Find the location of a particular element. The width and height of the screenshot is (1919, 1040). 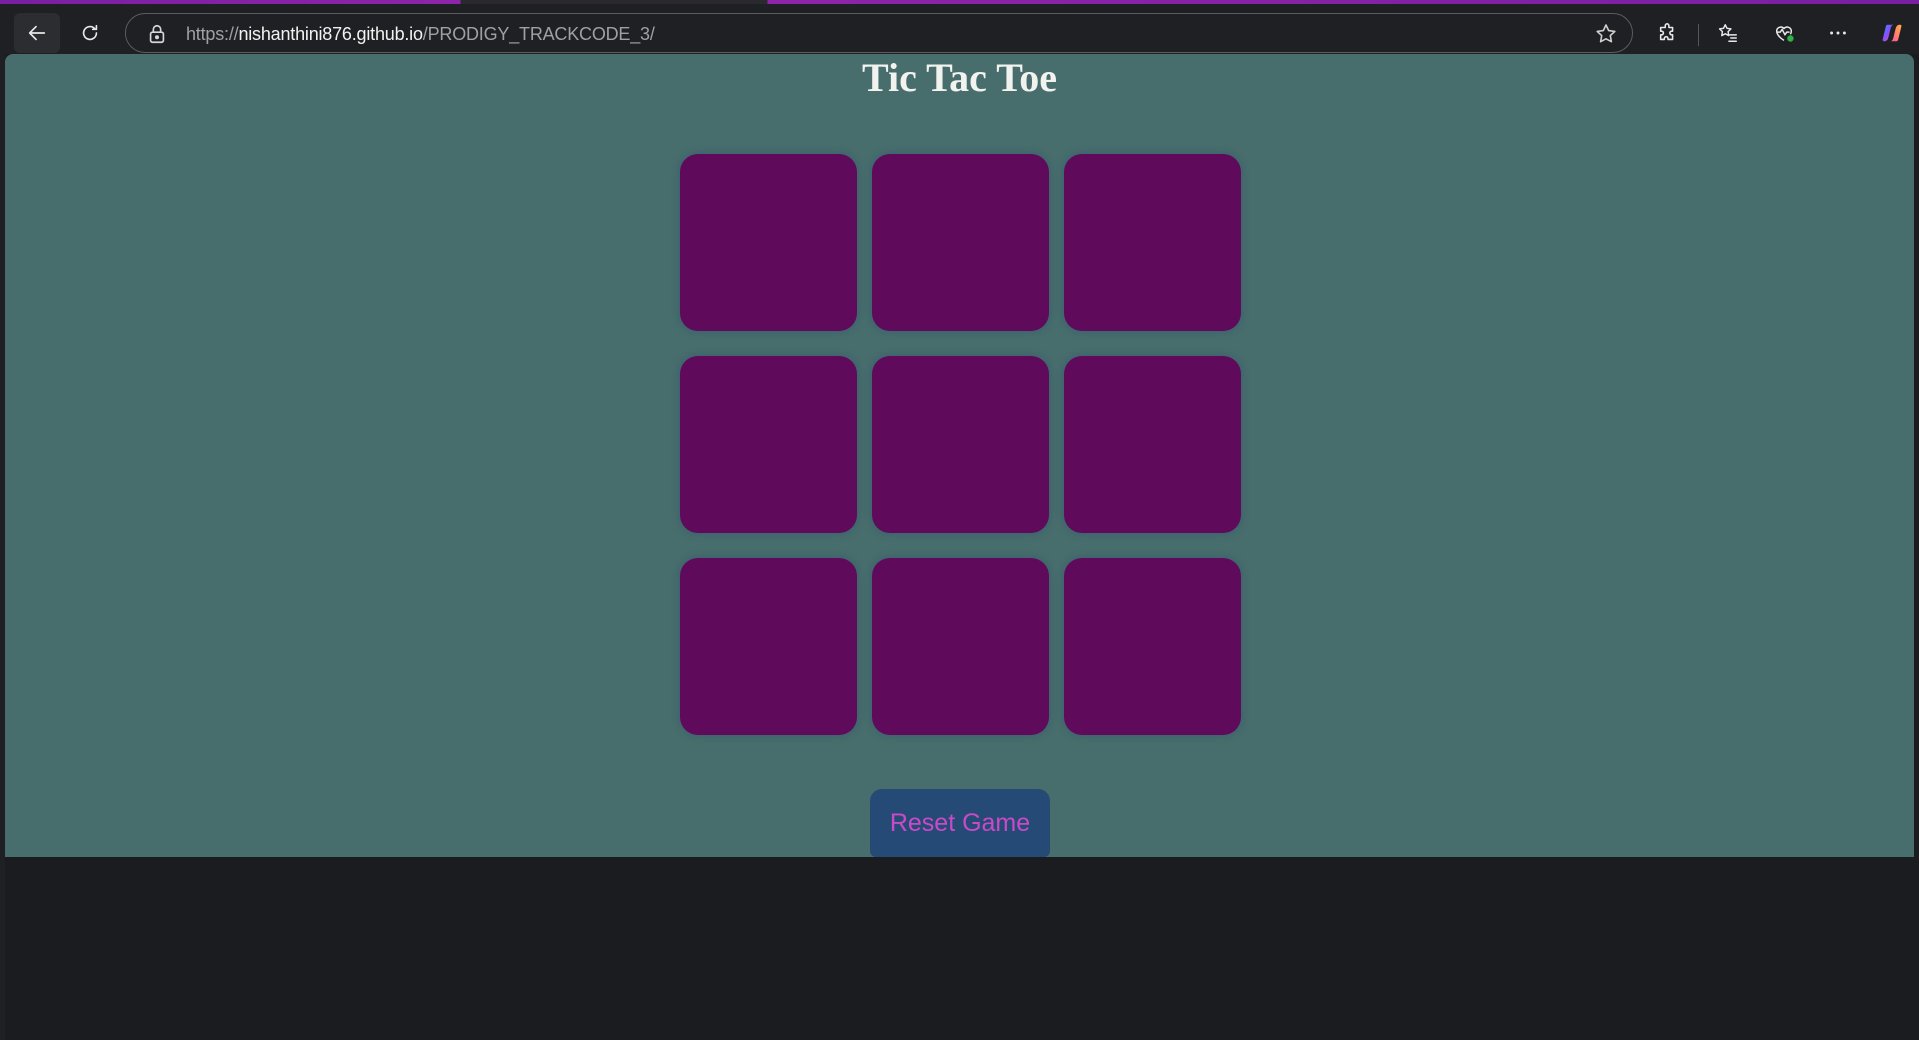

back-button is located at coordinates (37, 33).